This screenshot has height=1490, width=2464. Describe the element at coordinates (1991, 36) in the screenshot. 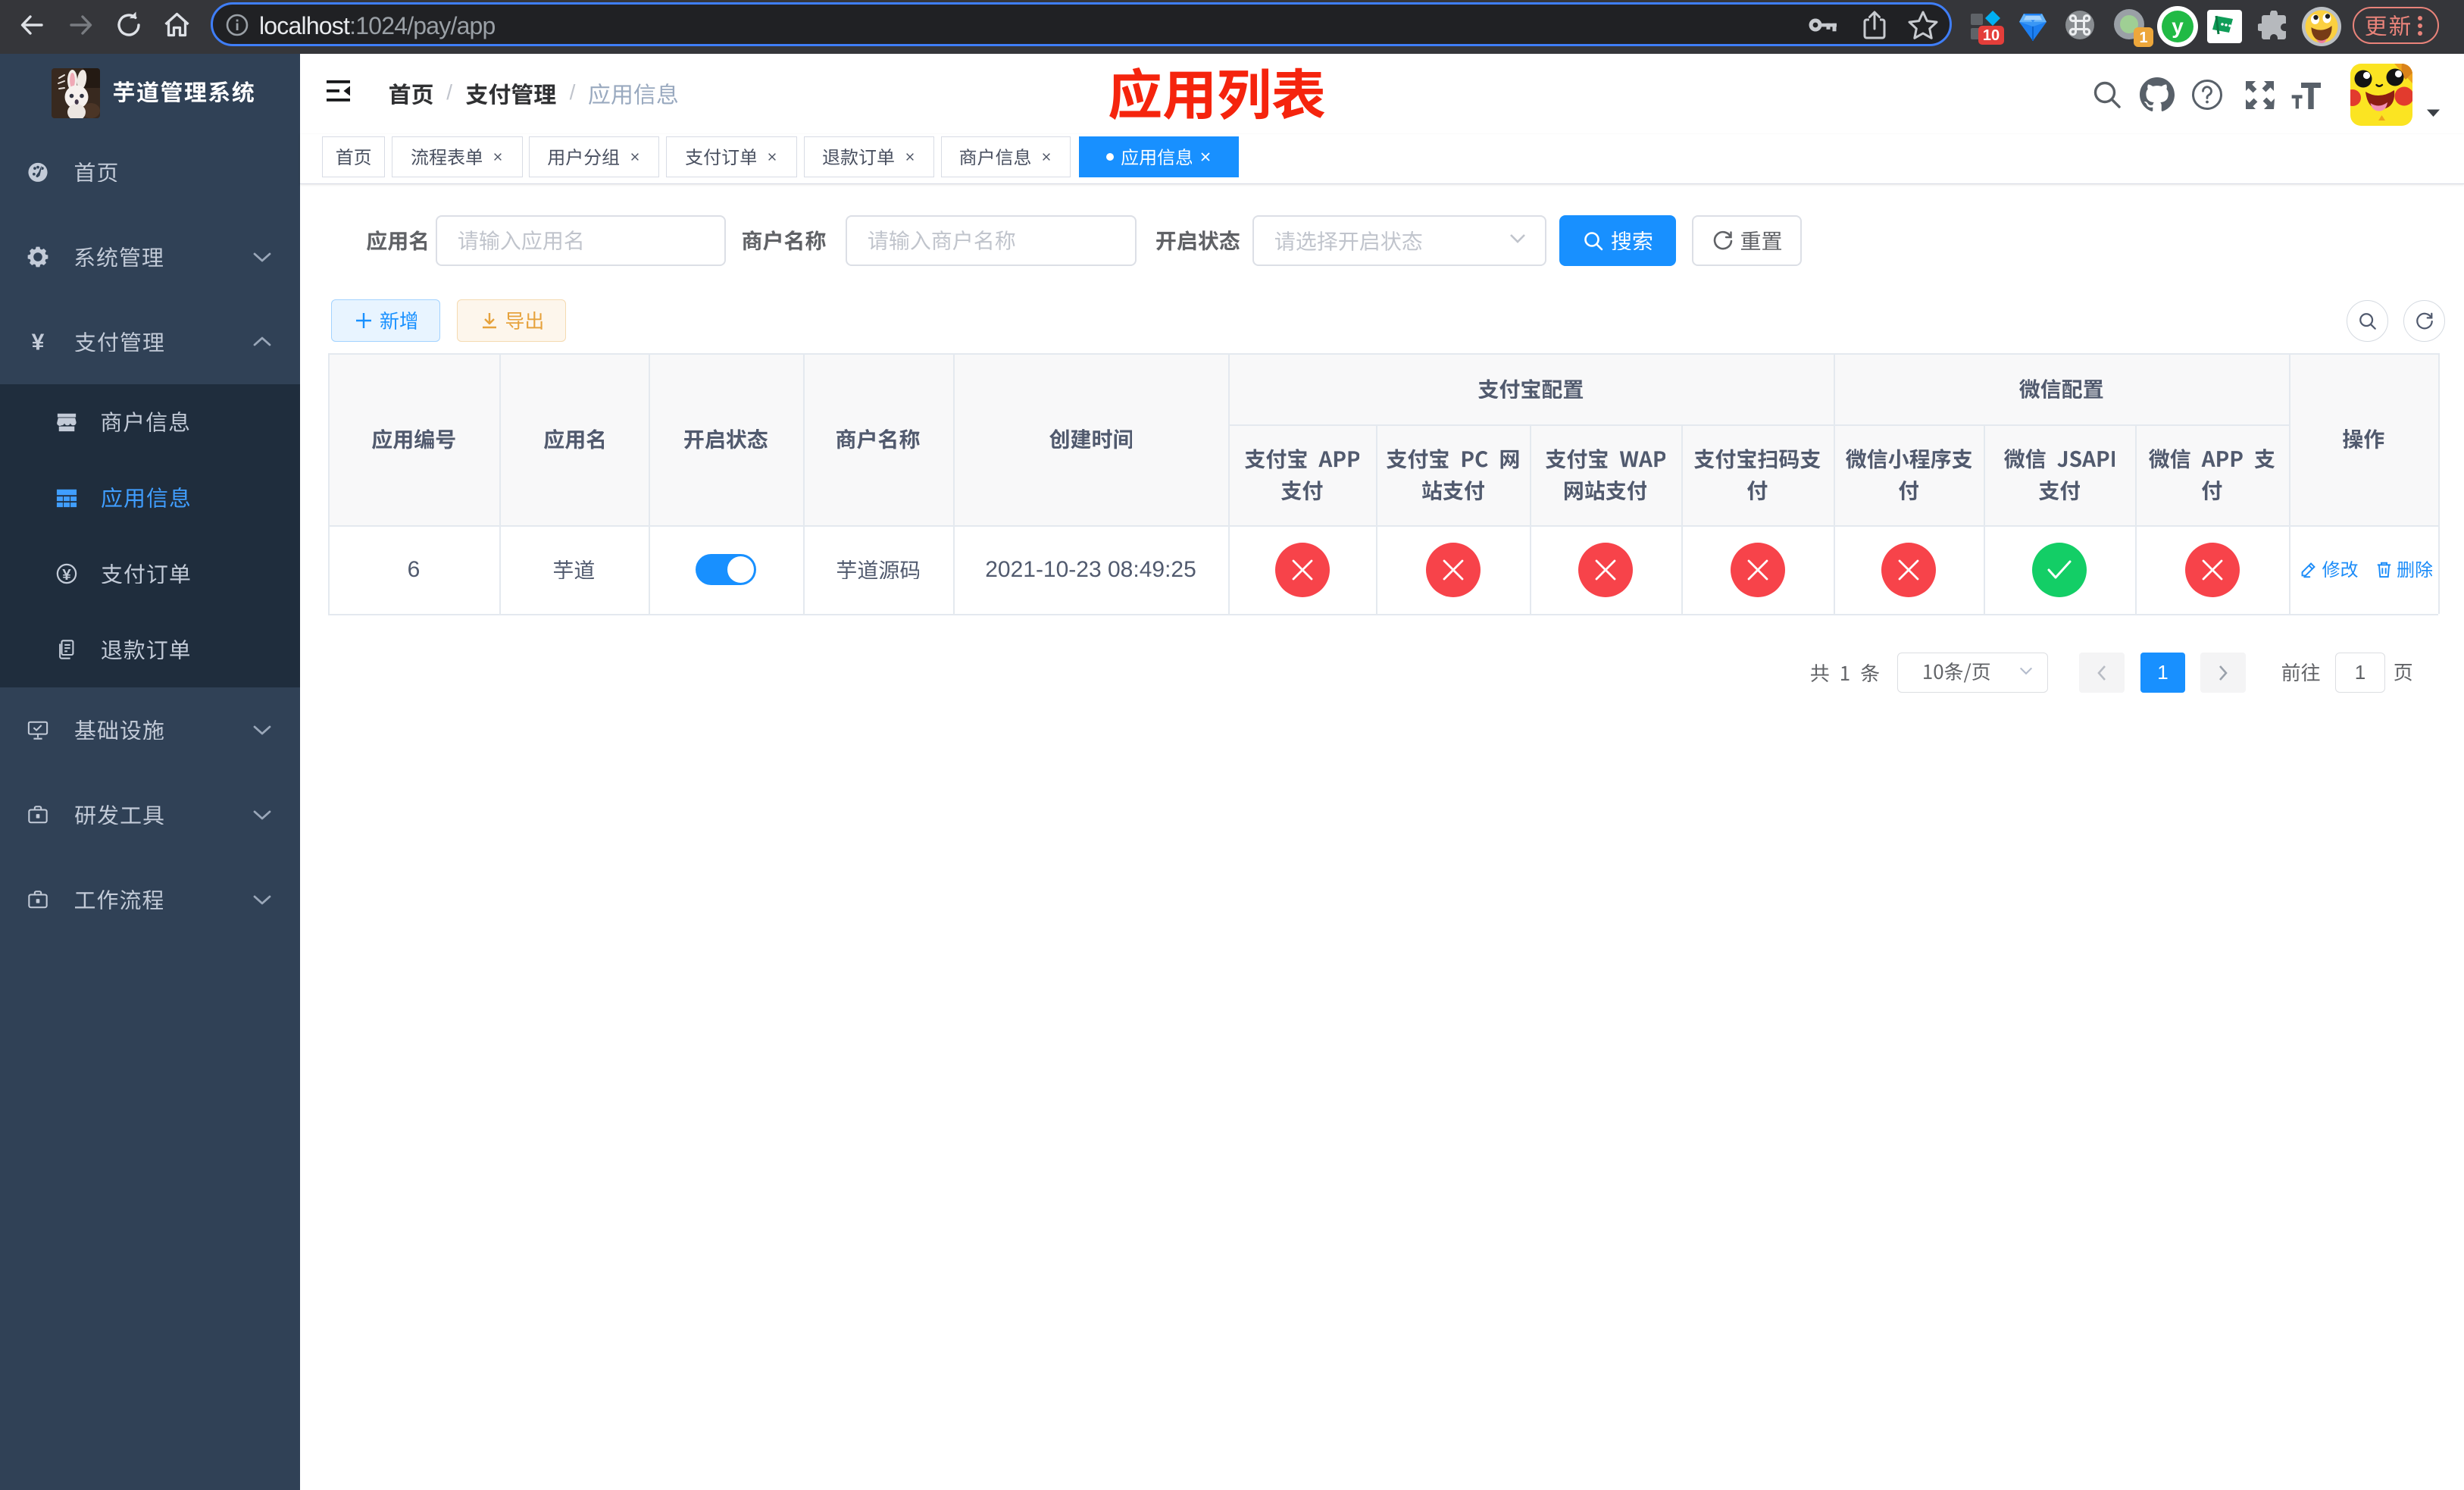

I see `svg-text: 10` at that location.